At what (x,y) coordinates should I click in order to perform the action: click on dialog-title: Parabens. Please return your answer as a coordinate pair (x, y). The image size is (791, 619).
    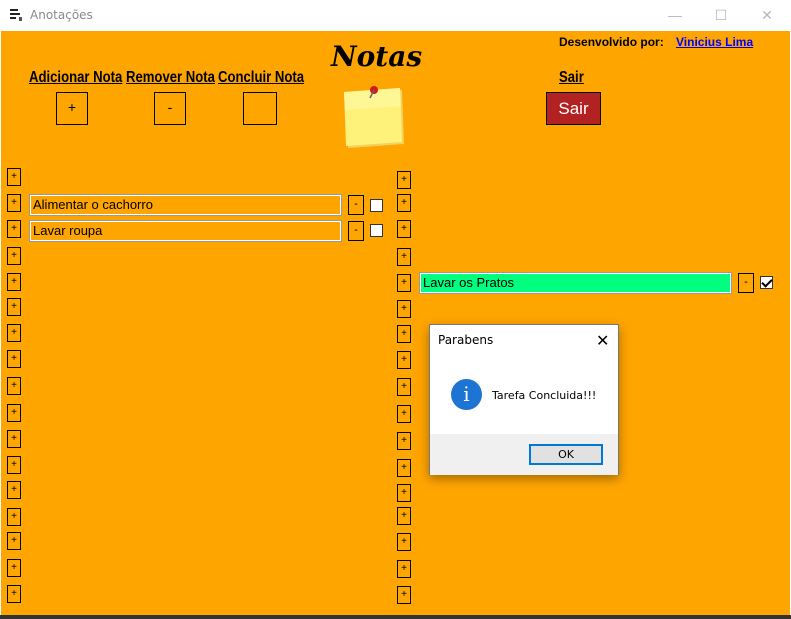
    Looking at the image, I should click on (466, 340).